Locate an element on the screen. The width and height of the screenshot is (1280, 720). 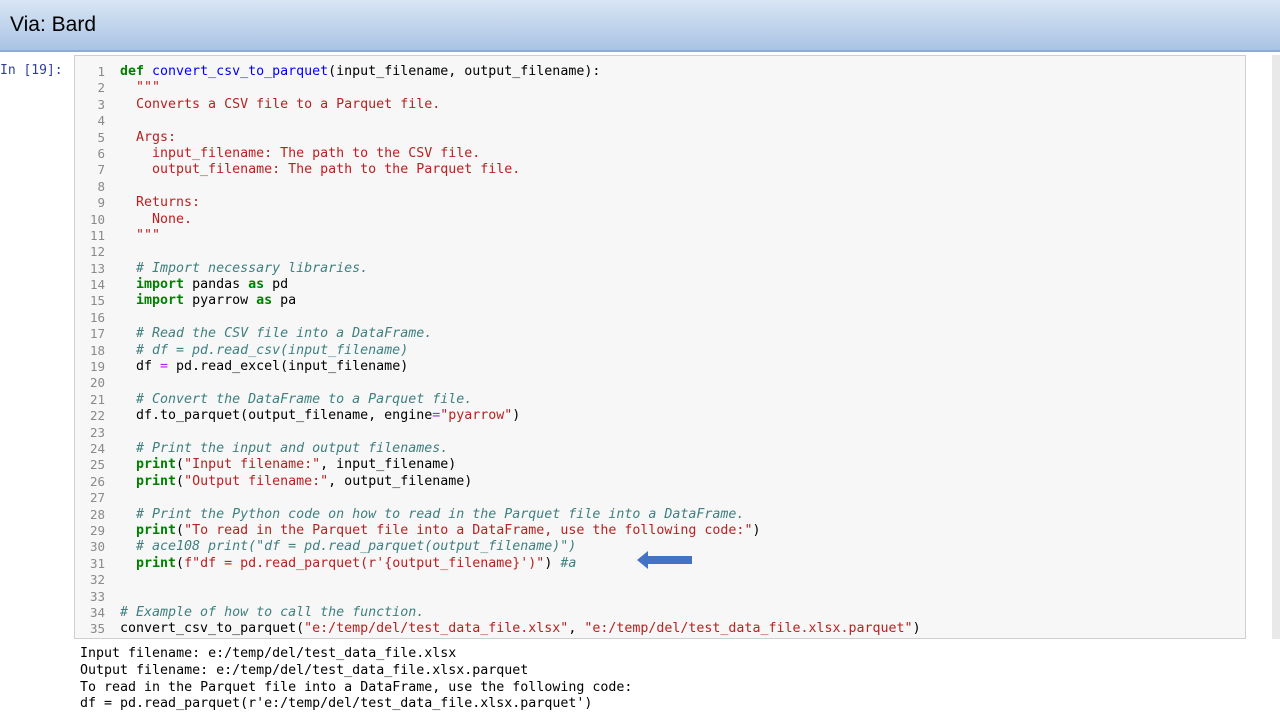
line-number: 30 is located at coordinates (97, 547).